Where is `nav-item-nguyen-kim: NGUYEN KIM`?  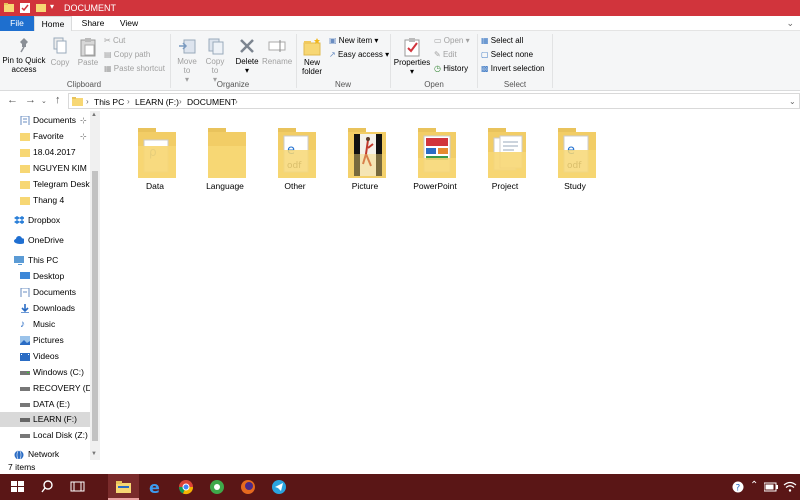
nav-item-nguyen-kim: NGUYEN KIM is located at coordinates (45, 168).